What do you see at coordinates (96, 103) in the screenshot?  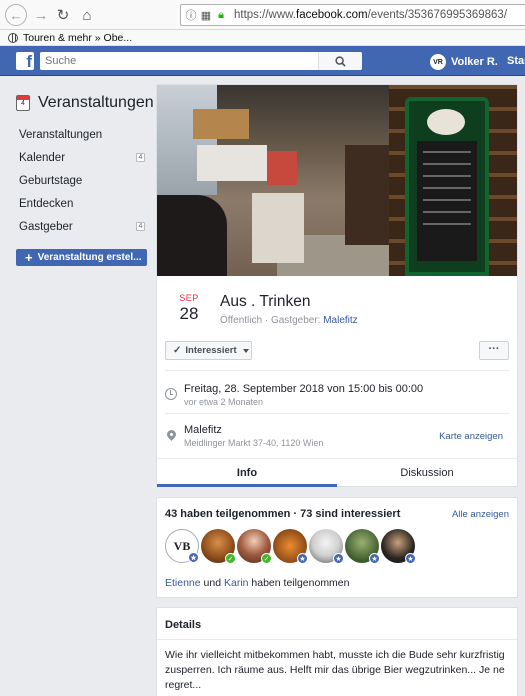 I see `sidebar-title: Veranstaltungen` at bounding box center [96, 103].